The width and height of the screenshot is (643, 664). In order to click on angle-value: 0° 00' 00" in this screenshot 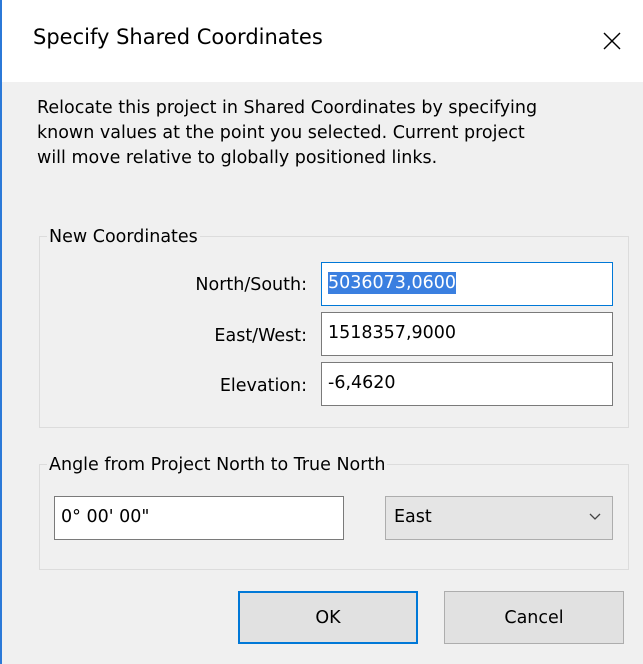, I will do `click(105, 517)`.